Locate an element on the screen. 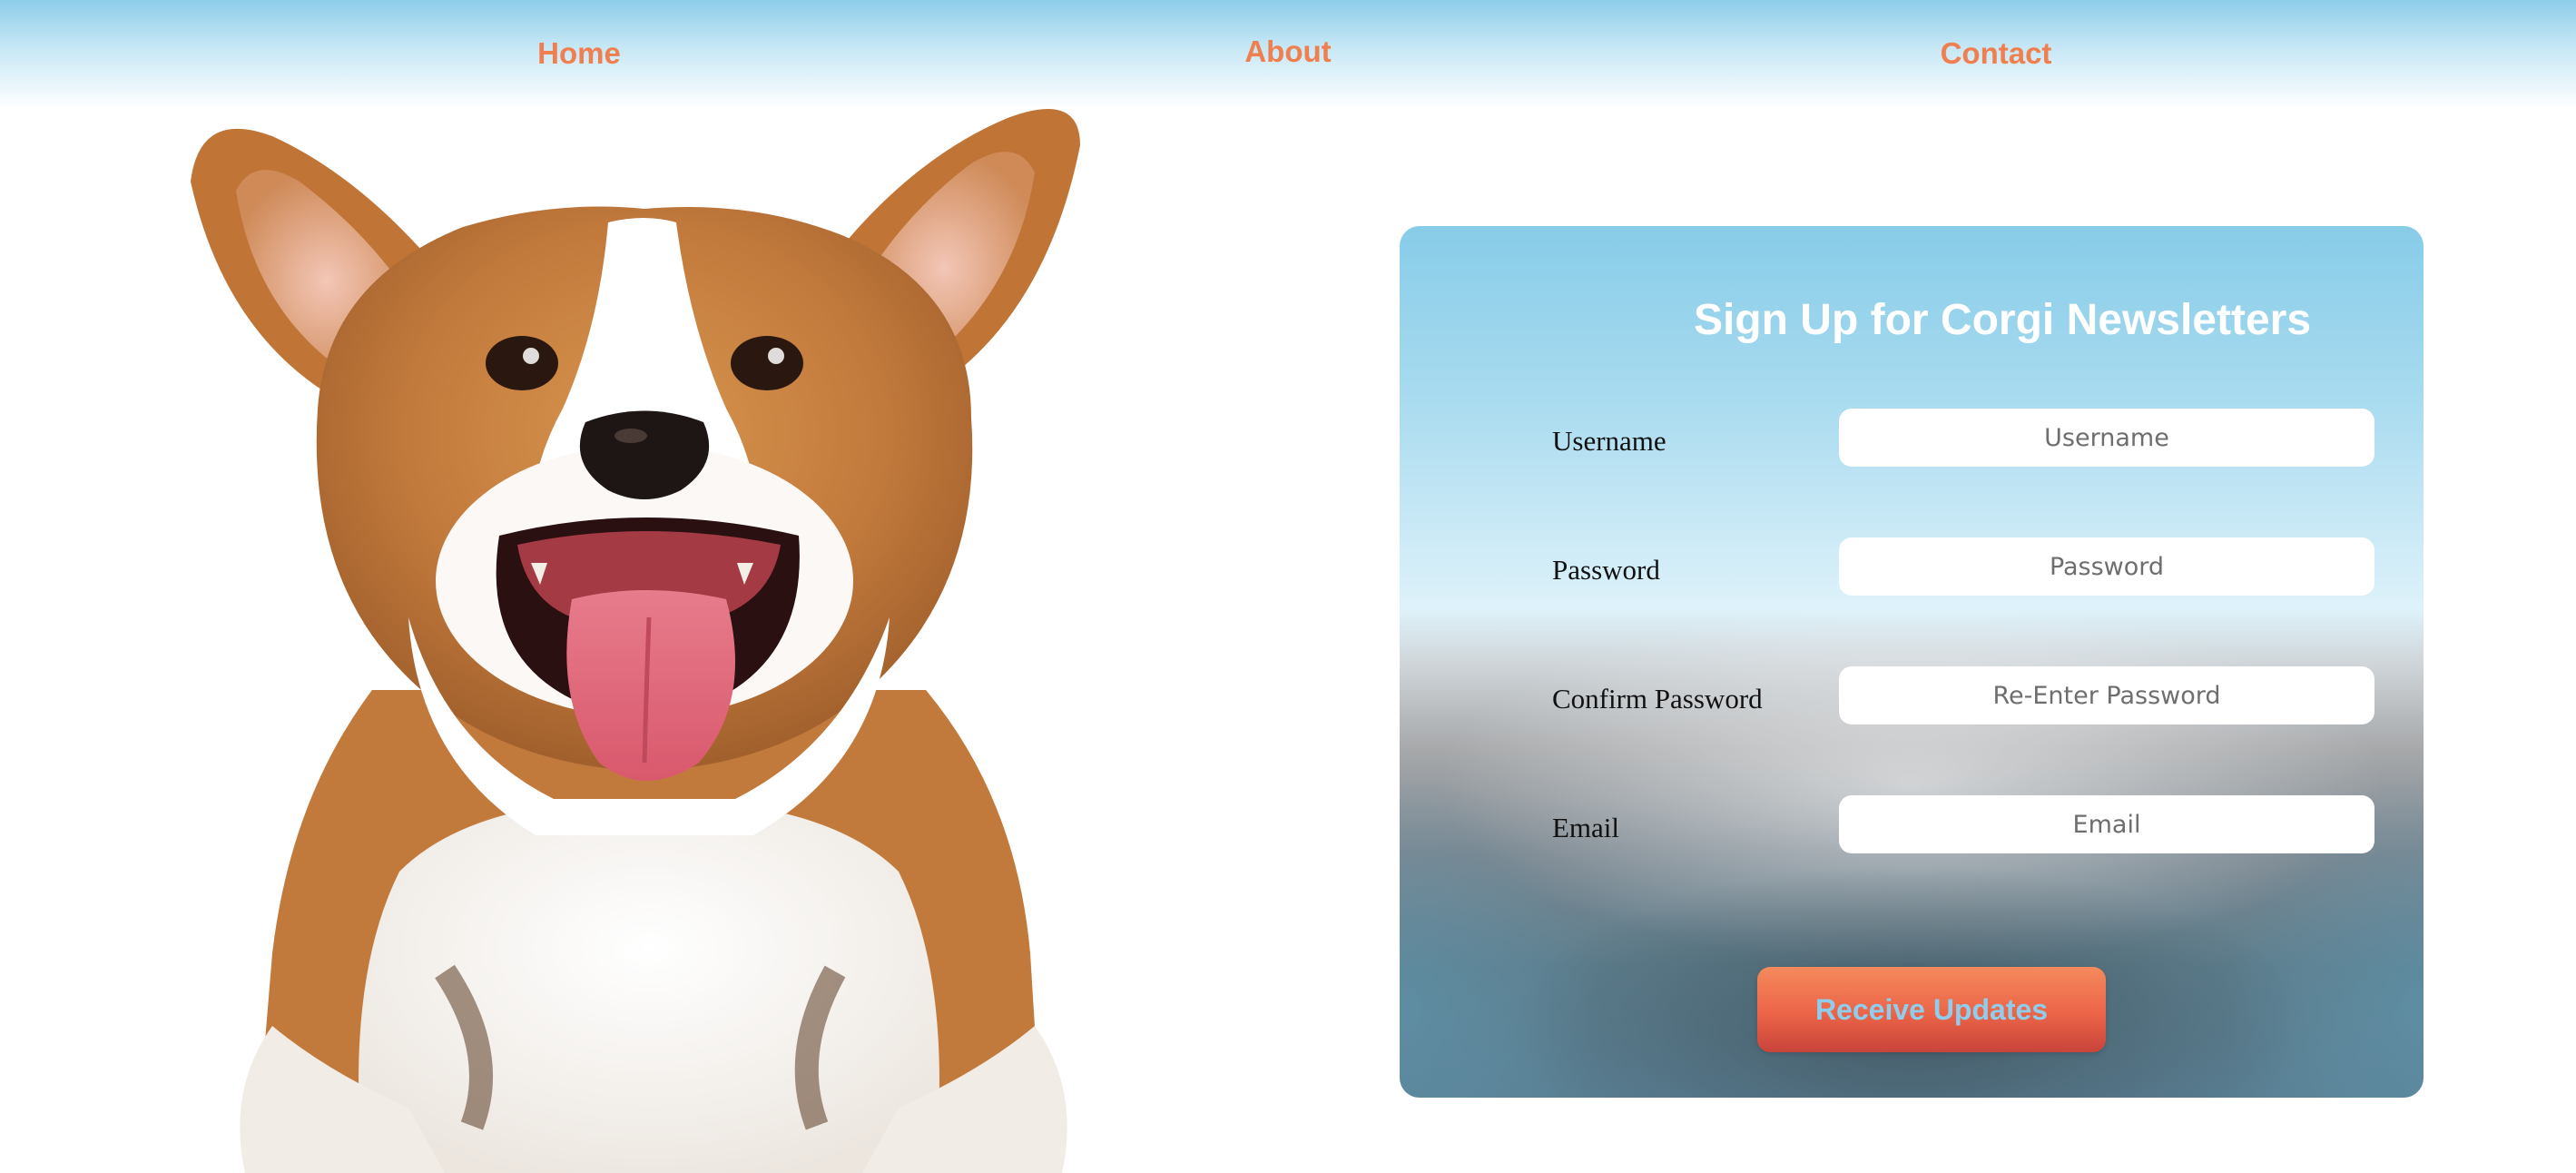  nav-home-link: Home is located at coordinates (579, 53).